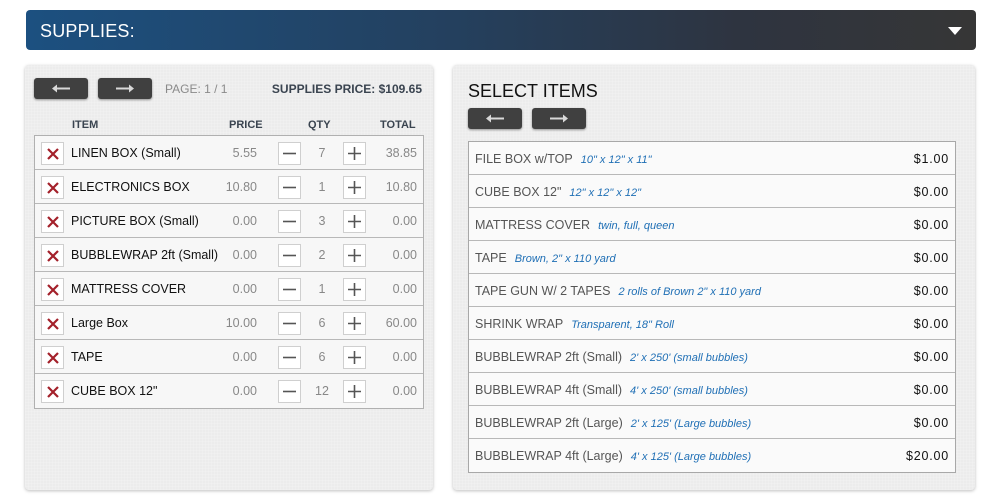  What do you see at coordinates (605, 193) in the screenshot?
I see `catalog-item-description: 12" x 12" x 12"` at bounding box center [605, 193].